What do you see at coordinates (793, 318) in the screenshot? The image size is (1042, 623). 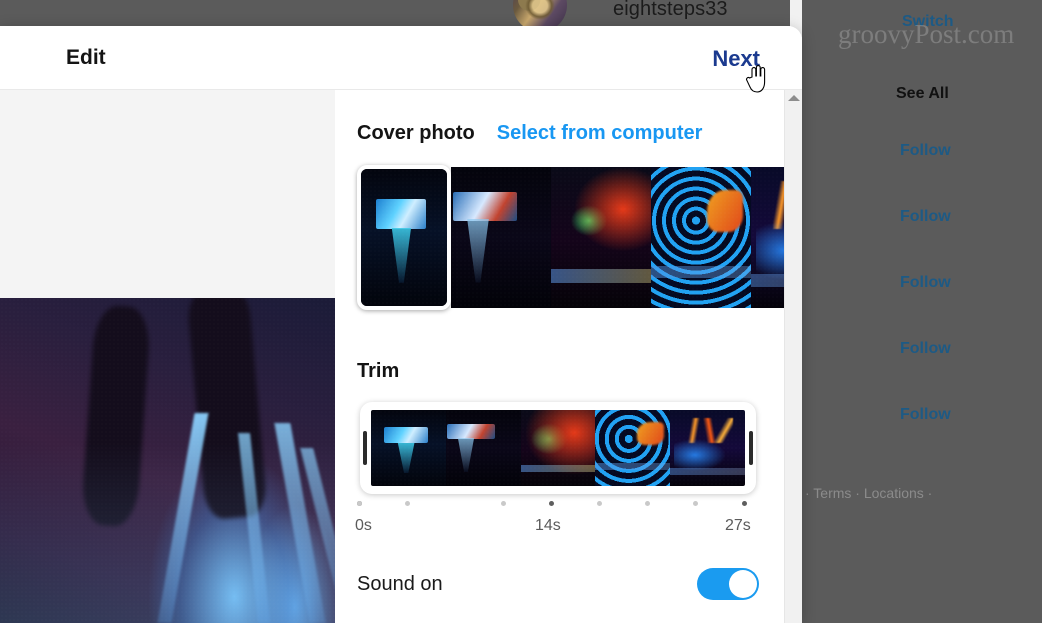 I see `scrollbar-thumb` at bounding box center [793, 318].